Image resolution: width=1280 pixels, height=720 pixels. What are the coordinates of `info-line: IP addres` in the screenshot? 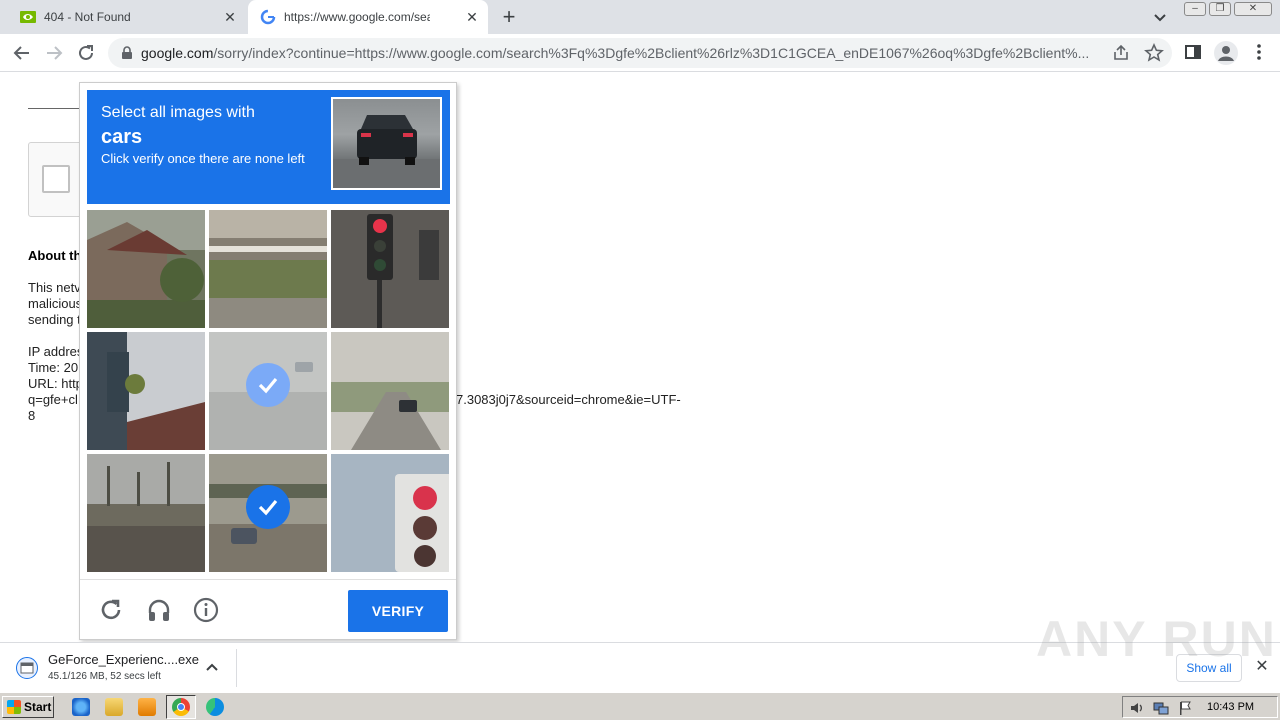 It's located at (56, 351).